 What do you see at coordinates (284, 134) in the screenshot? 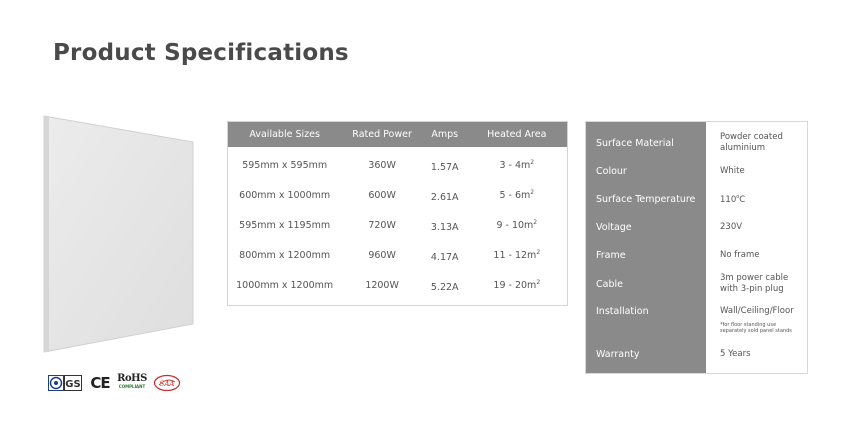
I see `header-available-sizes: Available Sizes` at bounding box center [284, 134].